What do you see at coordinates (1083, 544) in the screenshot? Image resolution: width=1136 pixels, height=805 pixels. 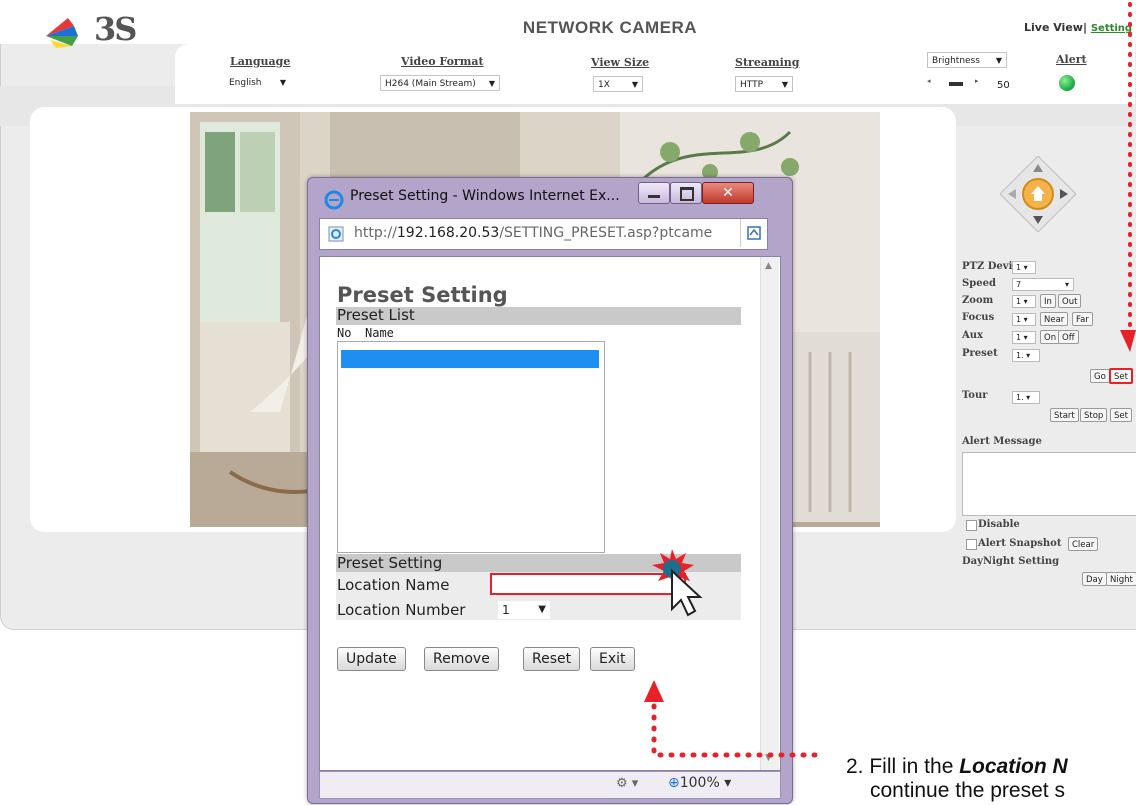 I see `clear-button: Clear` at bounding box center [1083, 544].